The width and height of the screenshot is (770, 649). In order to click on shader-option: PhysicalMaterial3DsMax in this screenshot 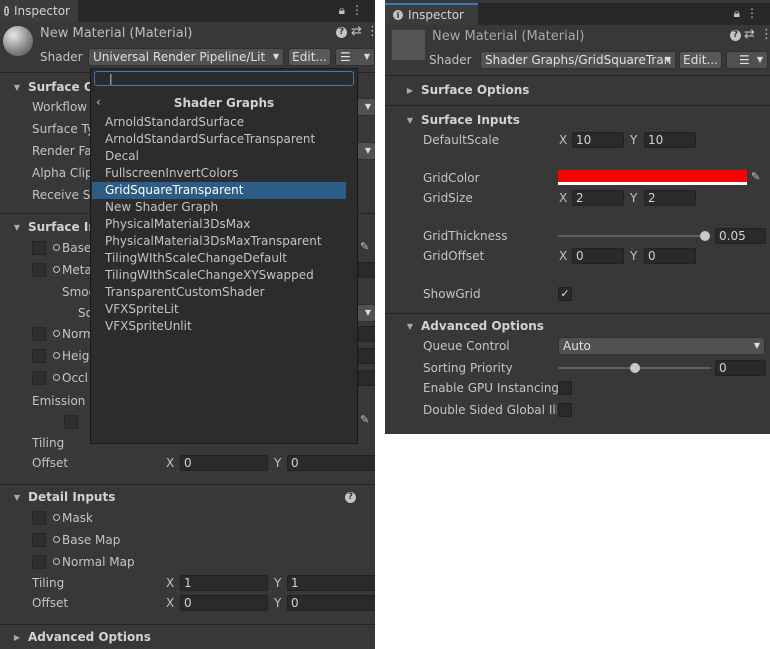, I will do `click(219, 224)`.